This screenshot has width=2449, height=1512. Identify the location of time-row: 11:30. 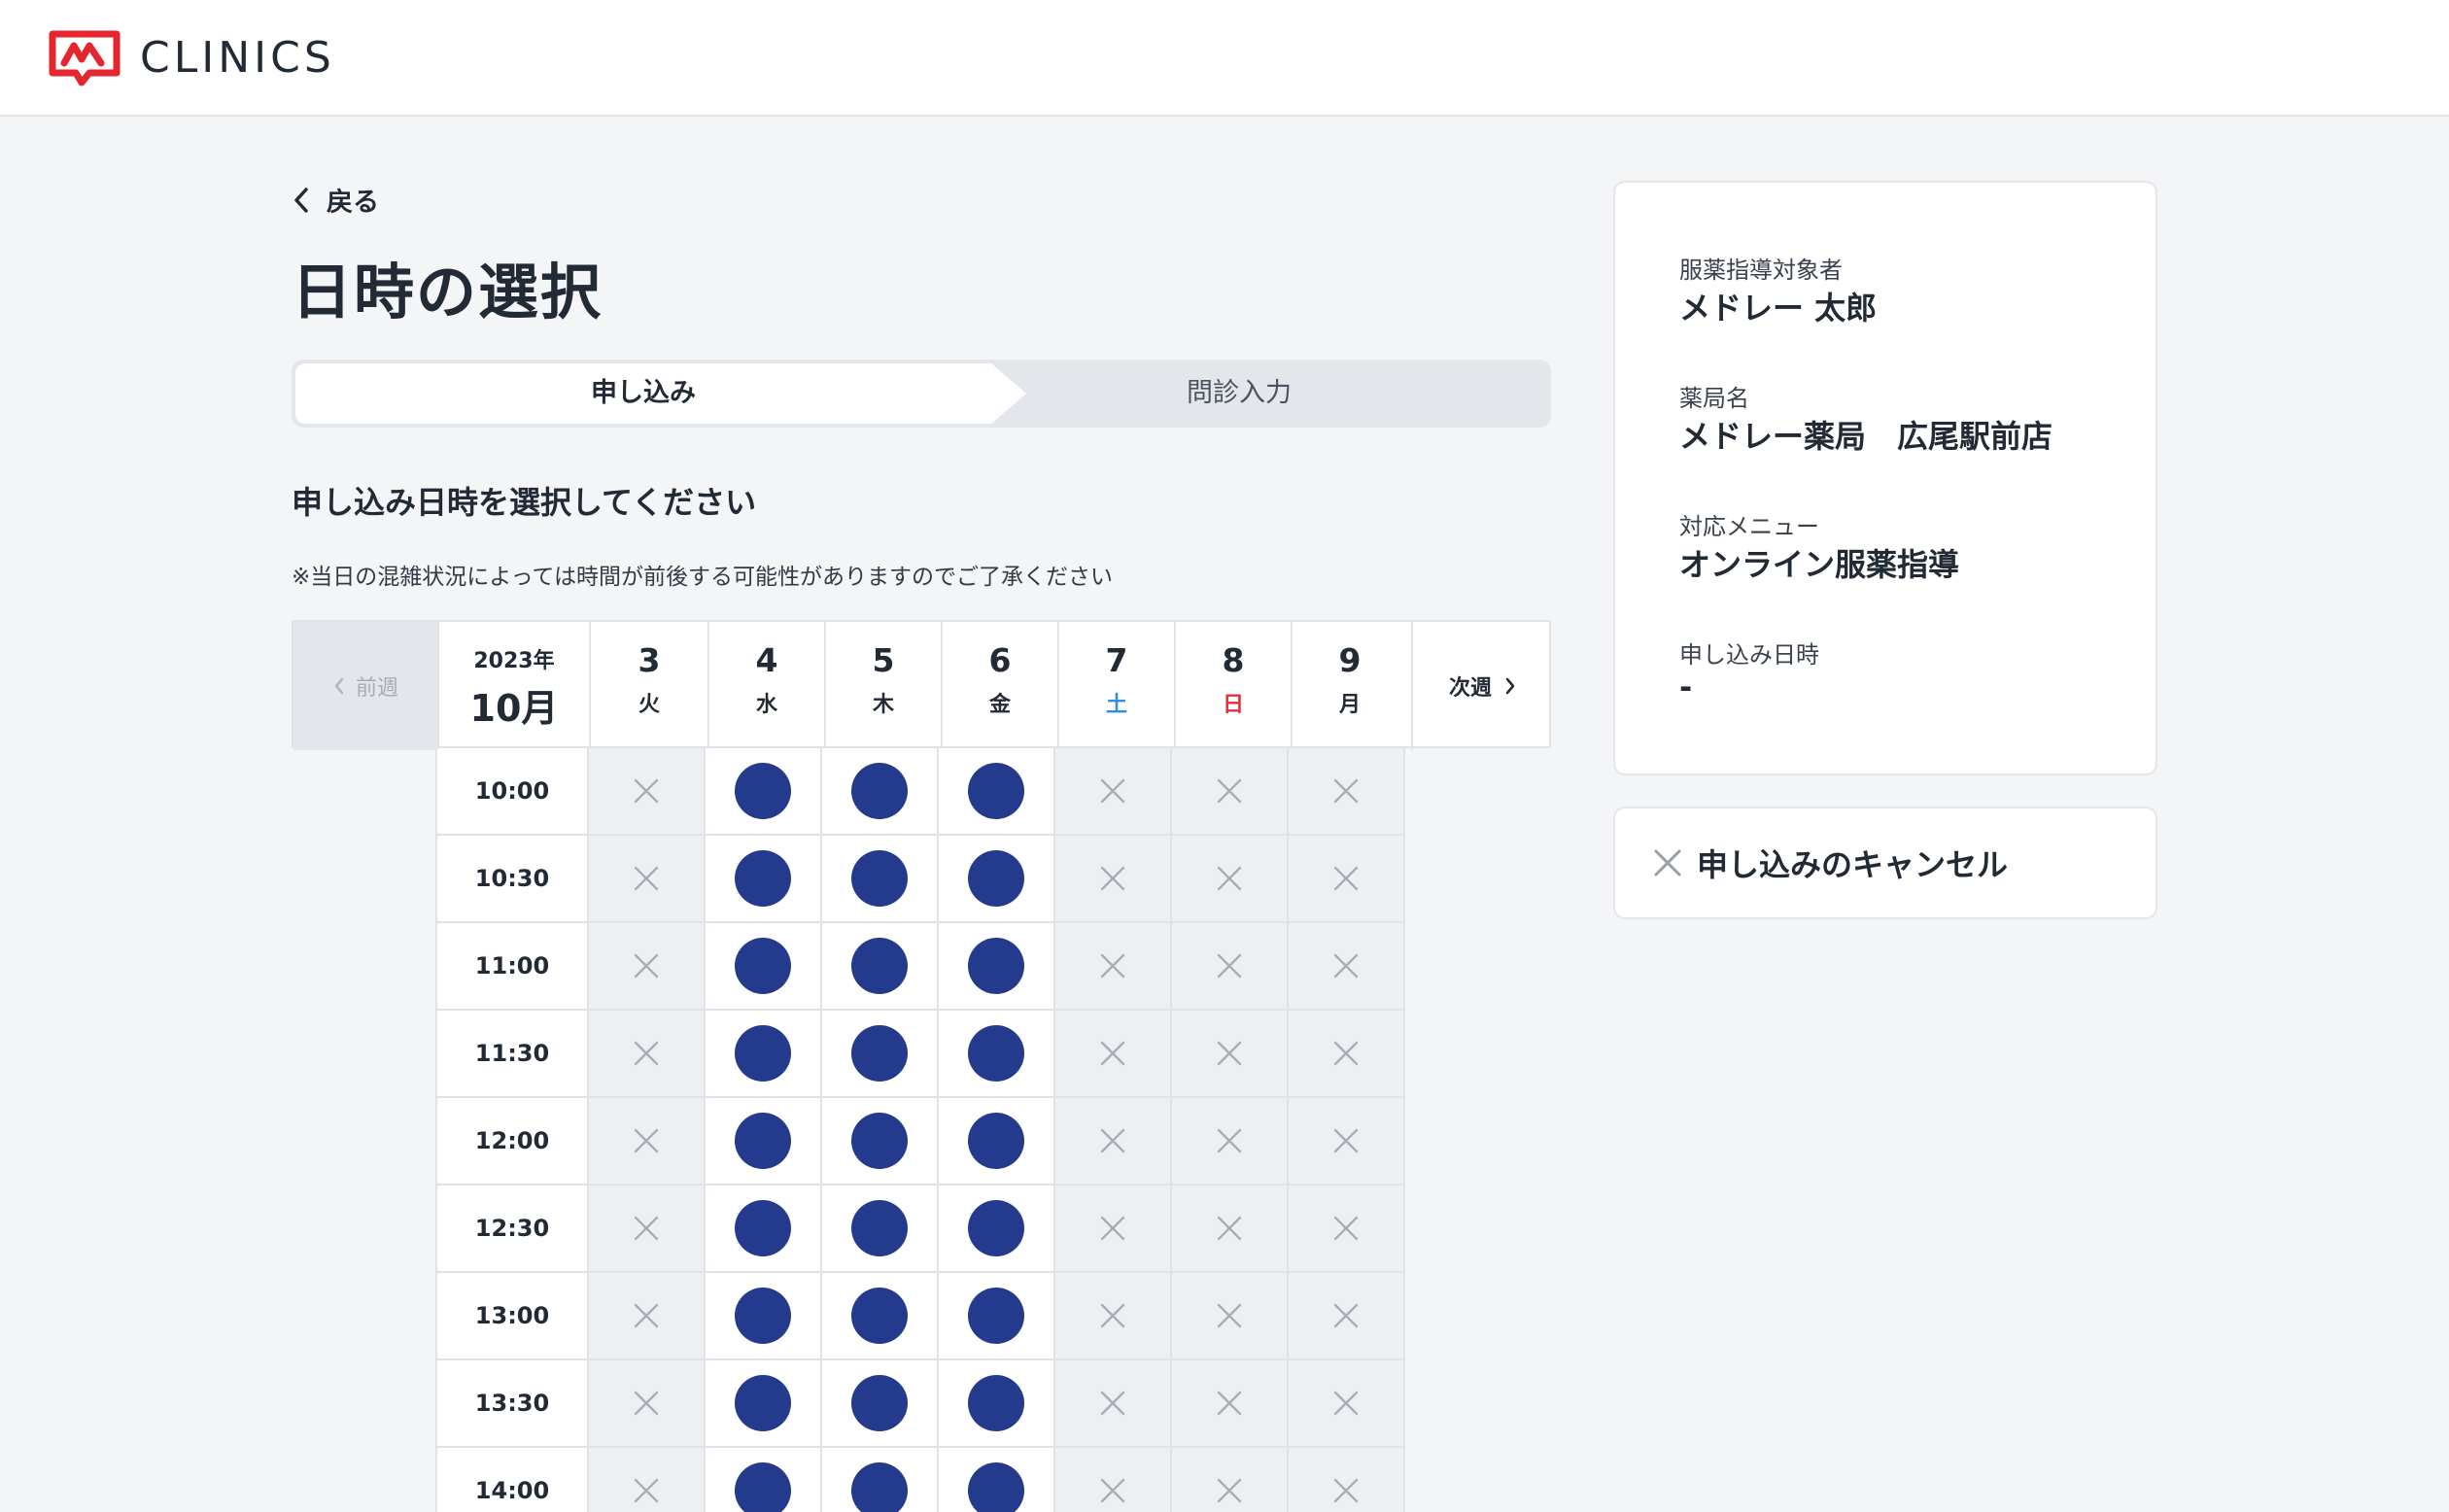
(922, 1054).